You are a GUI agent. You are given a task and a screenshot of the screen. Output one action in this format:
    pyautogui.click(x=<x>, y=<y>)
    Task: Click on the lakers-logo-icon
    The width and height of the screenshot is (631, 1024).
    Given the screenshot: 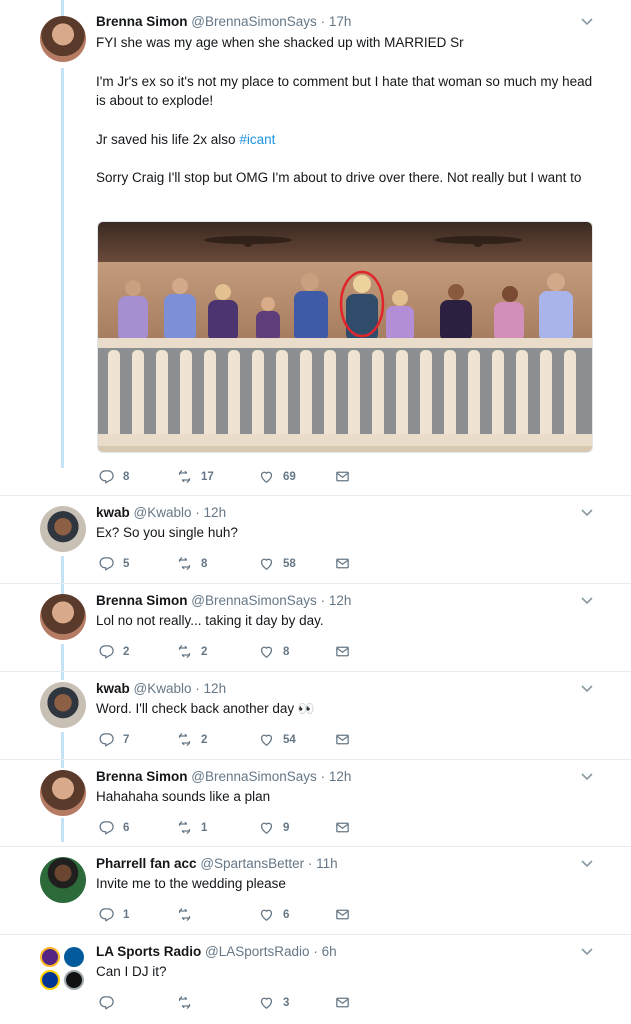 What is the action you would take?
    pyautogui.click(x=50, y=957)
    